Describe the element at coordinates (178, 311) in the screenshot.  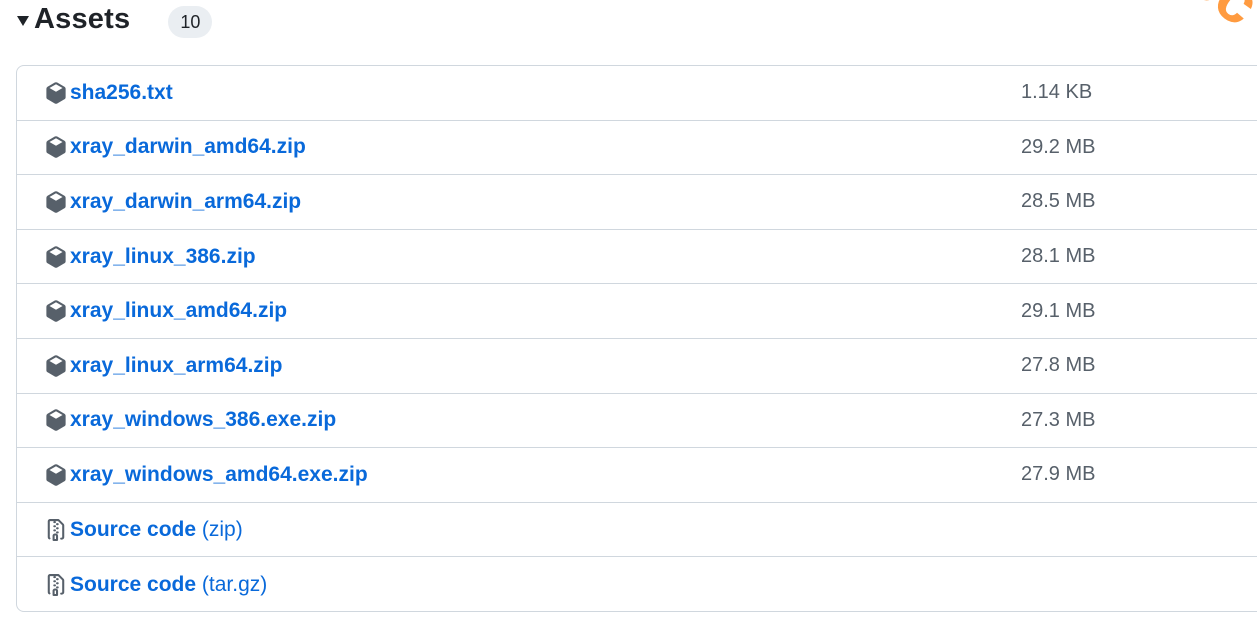
I see `asset-link: xray_linux_amd64.zip` at that location.